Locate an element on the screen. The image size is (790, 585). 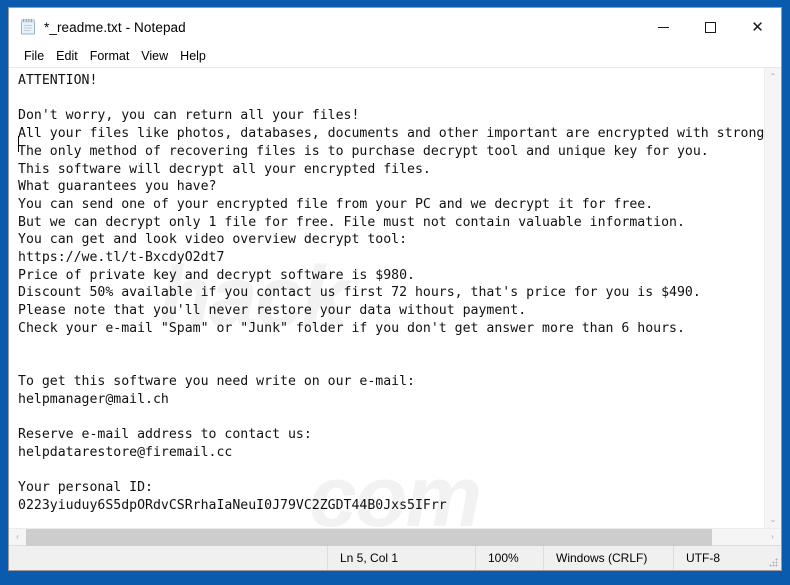
maximize-icon is located at coordinates (710, 27).